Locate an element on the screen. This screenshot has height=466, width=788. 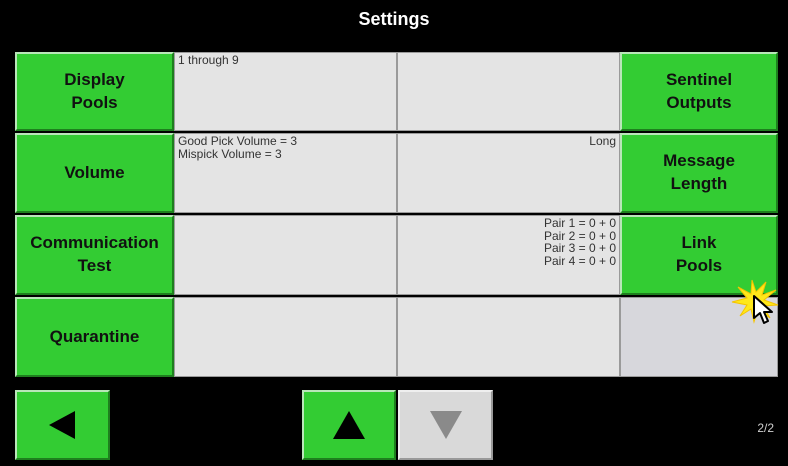
page-title: Settings is located at coordinates (394, 18).